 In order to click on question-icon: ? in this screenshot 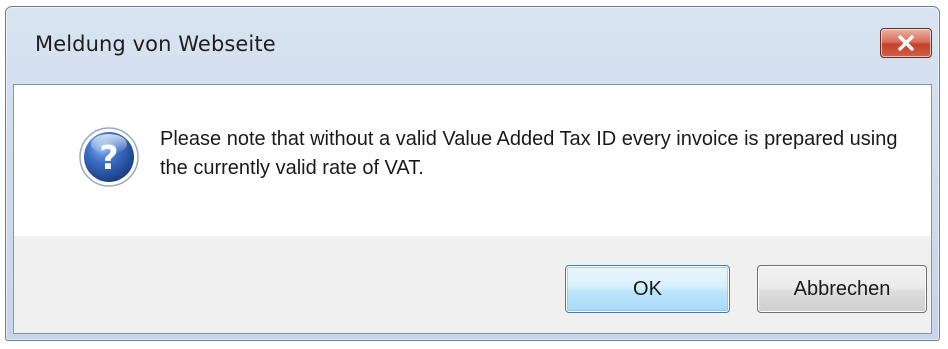, I will do `click(109, 157)`.